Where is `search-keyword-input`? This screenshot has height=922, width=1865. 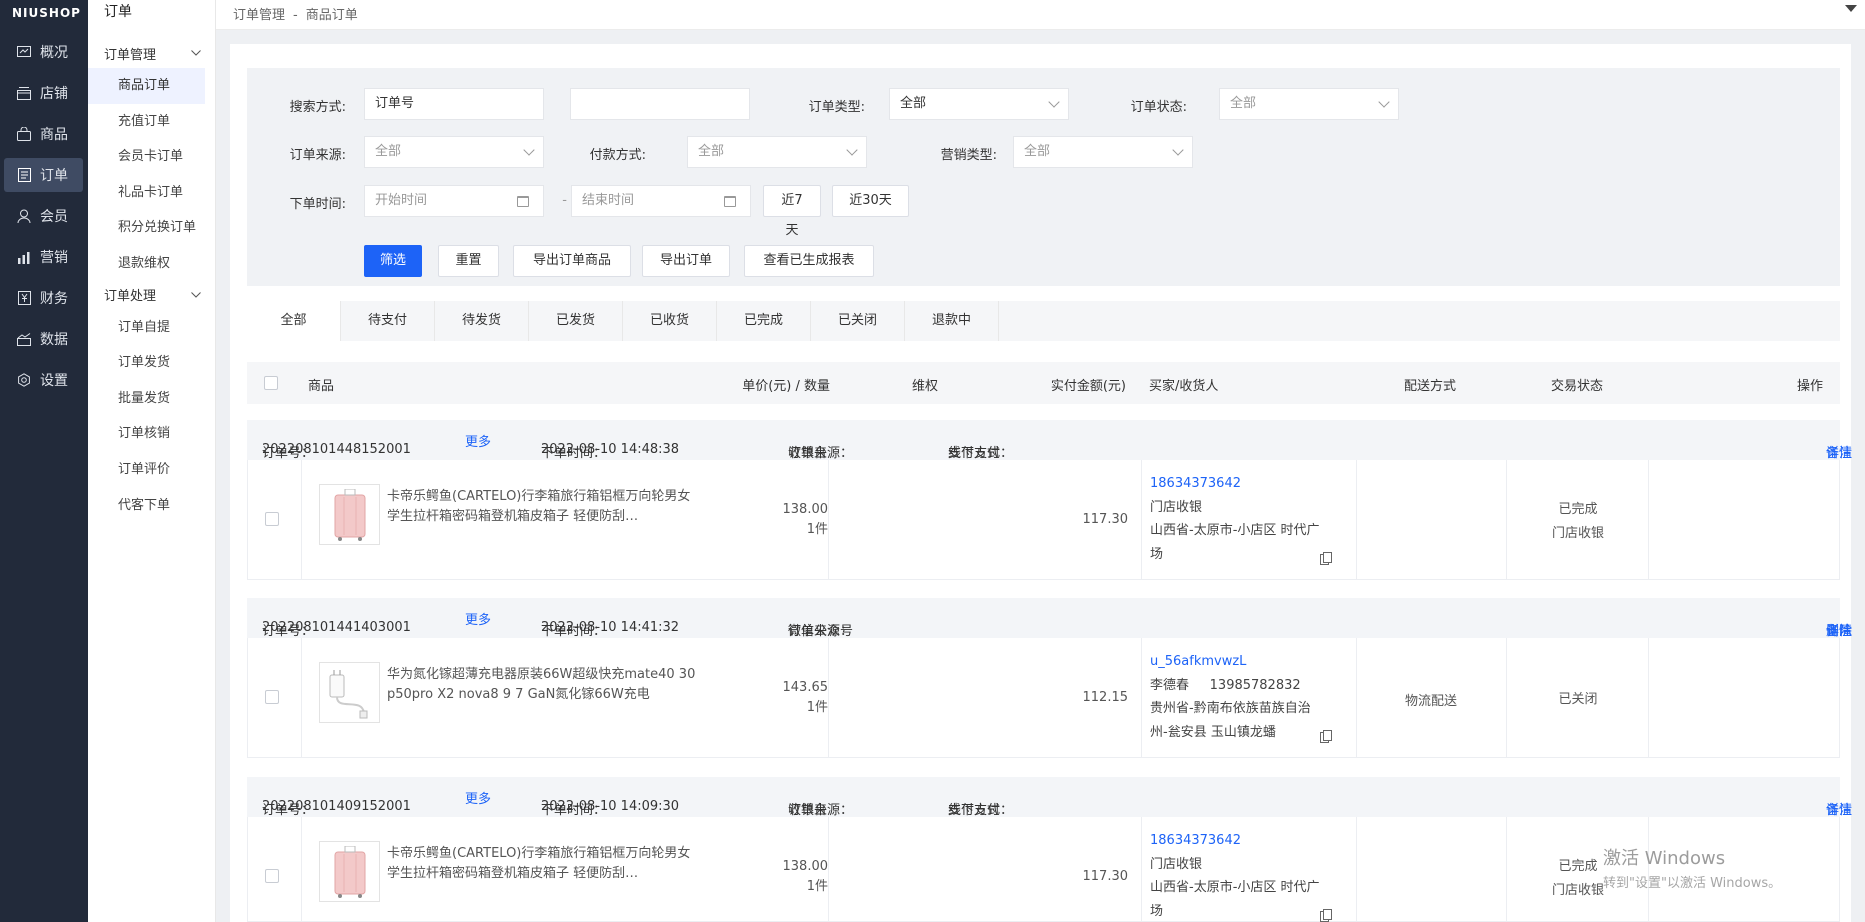 search-keyword-input is located at coordinates (660, 104).